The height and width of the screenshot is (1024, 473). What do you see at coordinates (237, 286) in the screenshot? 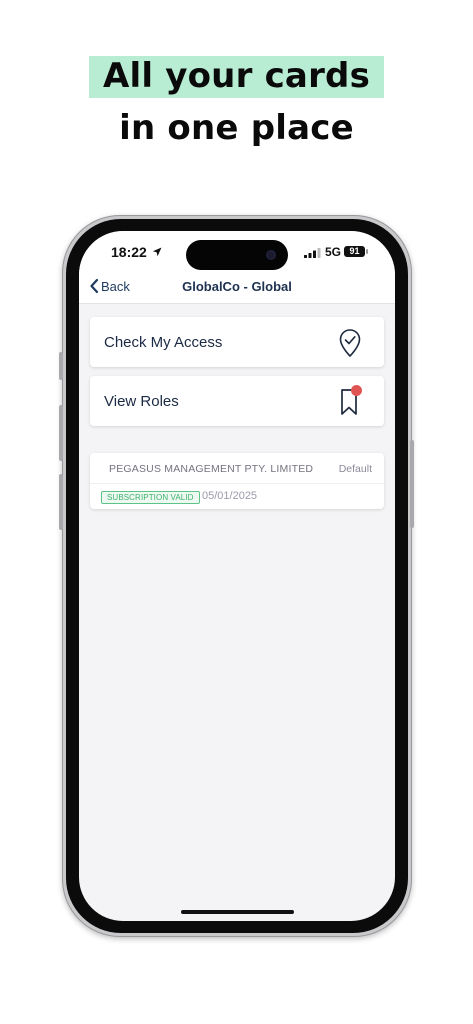
I see `page-title: GlobalCo - Global` at bounding box center [237, 286].